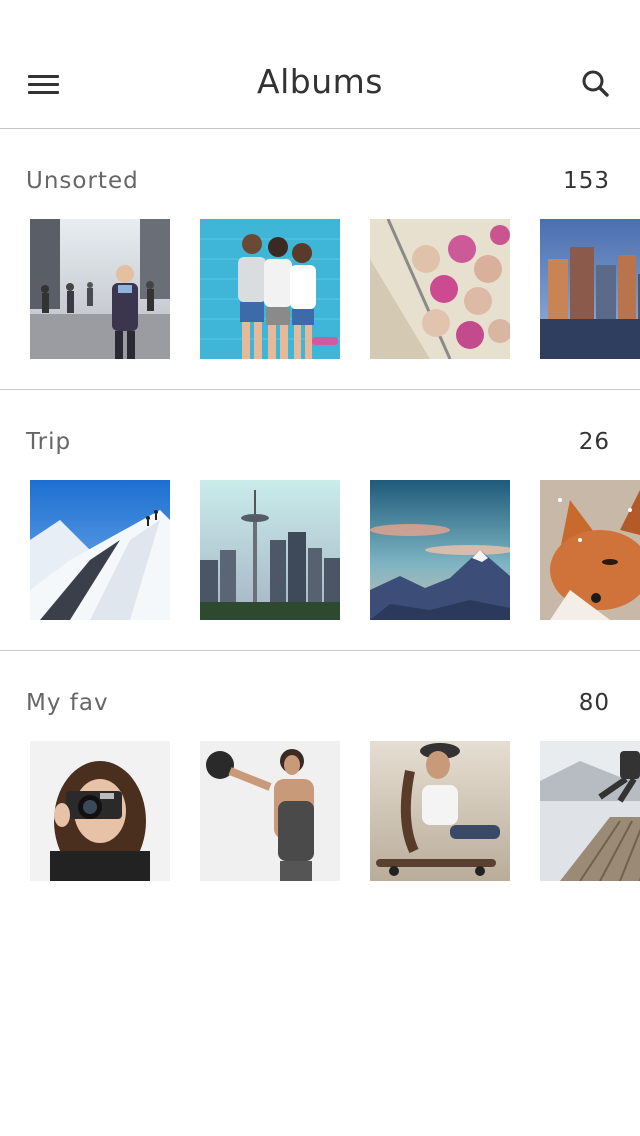 The image size is (640, 1136). I want to click on search-button, so click(596, 84).